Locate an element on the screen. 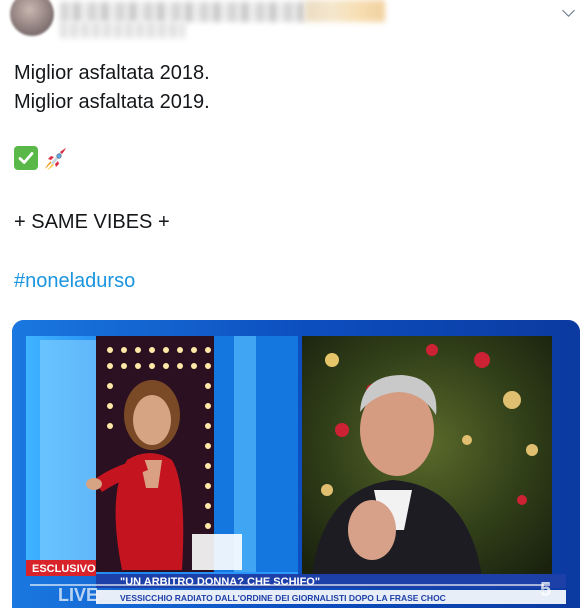  tweet-line-1: Miglior asfaltata 2018. is located at coordinates (112, 73).